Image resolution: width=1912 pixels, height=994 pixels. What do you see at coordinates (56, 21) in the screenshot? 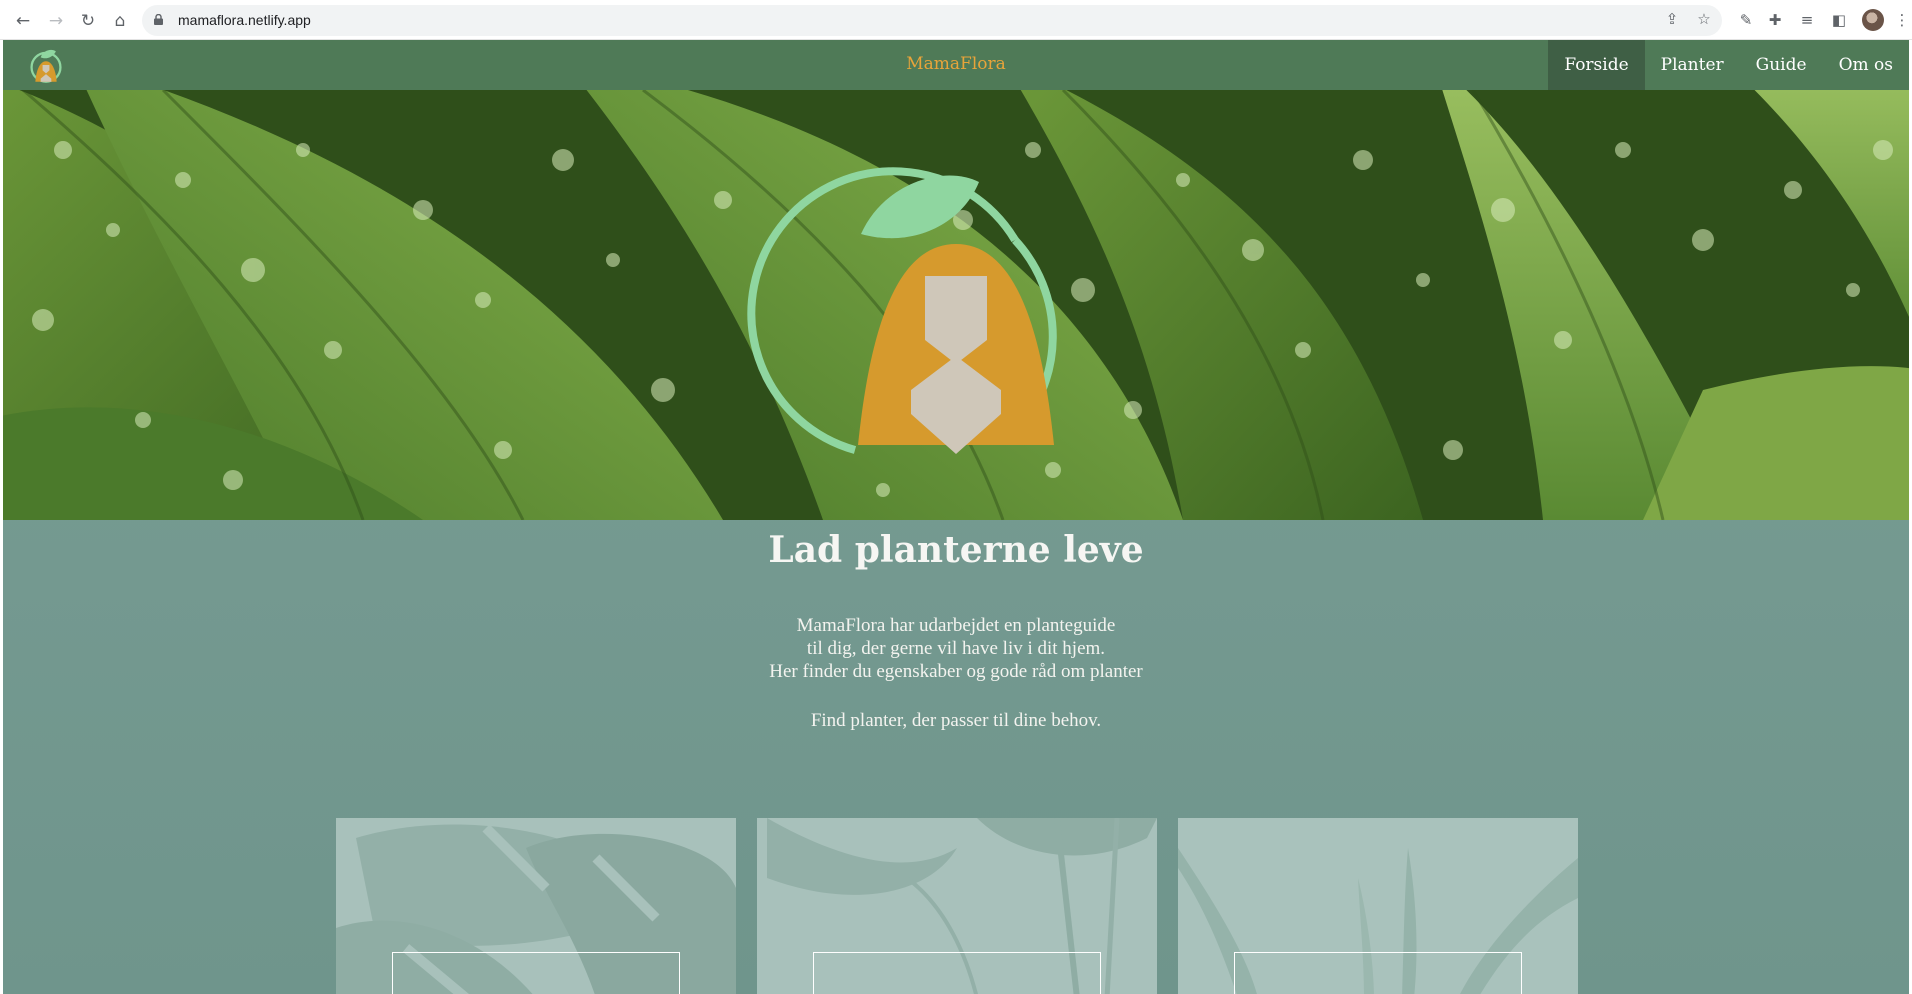
I see `forward-arrow-icon: →` at bounding box center [56, 21].